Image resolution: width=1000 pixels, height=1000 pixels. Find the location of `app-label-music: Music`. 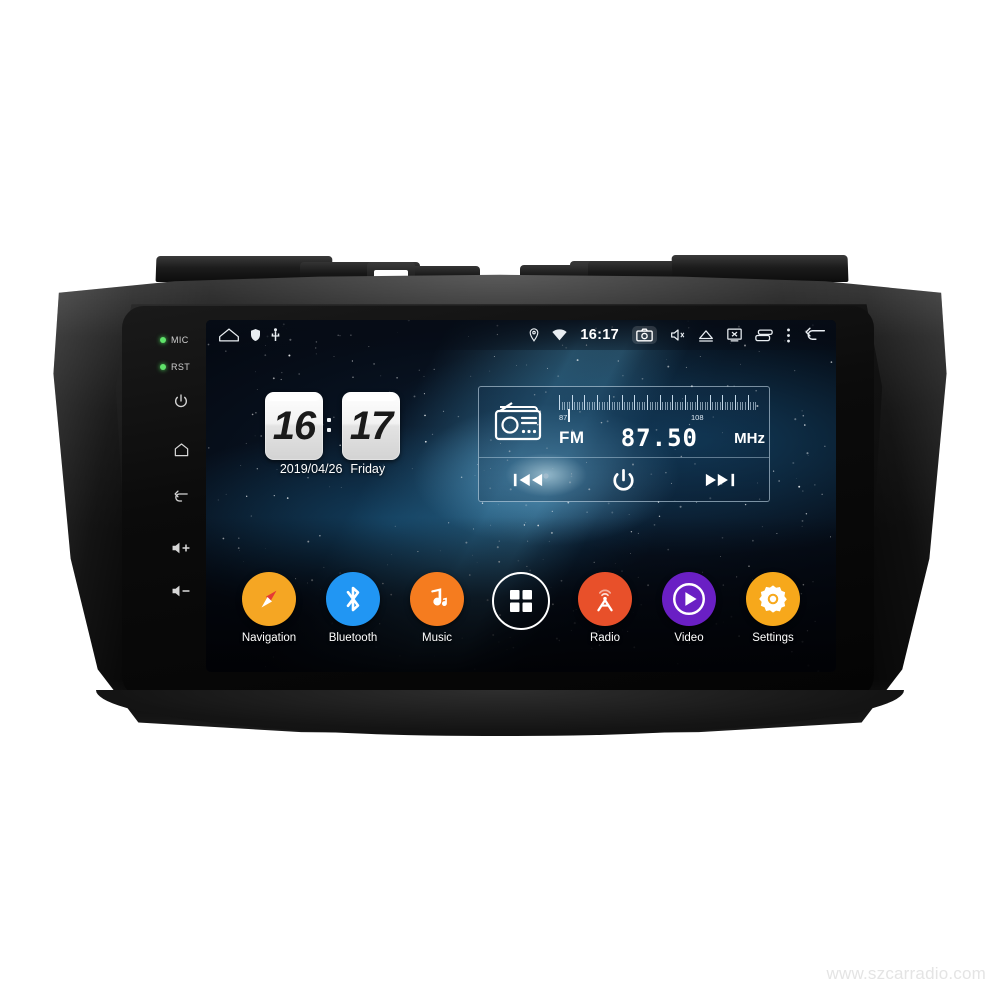

app-label-music: Music is located at coordinates (437, 638).